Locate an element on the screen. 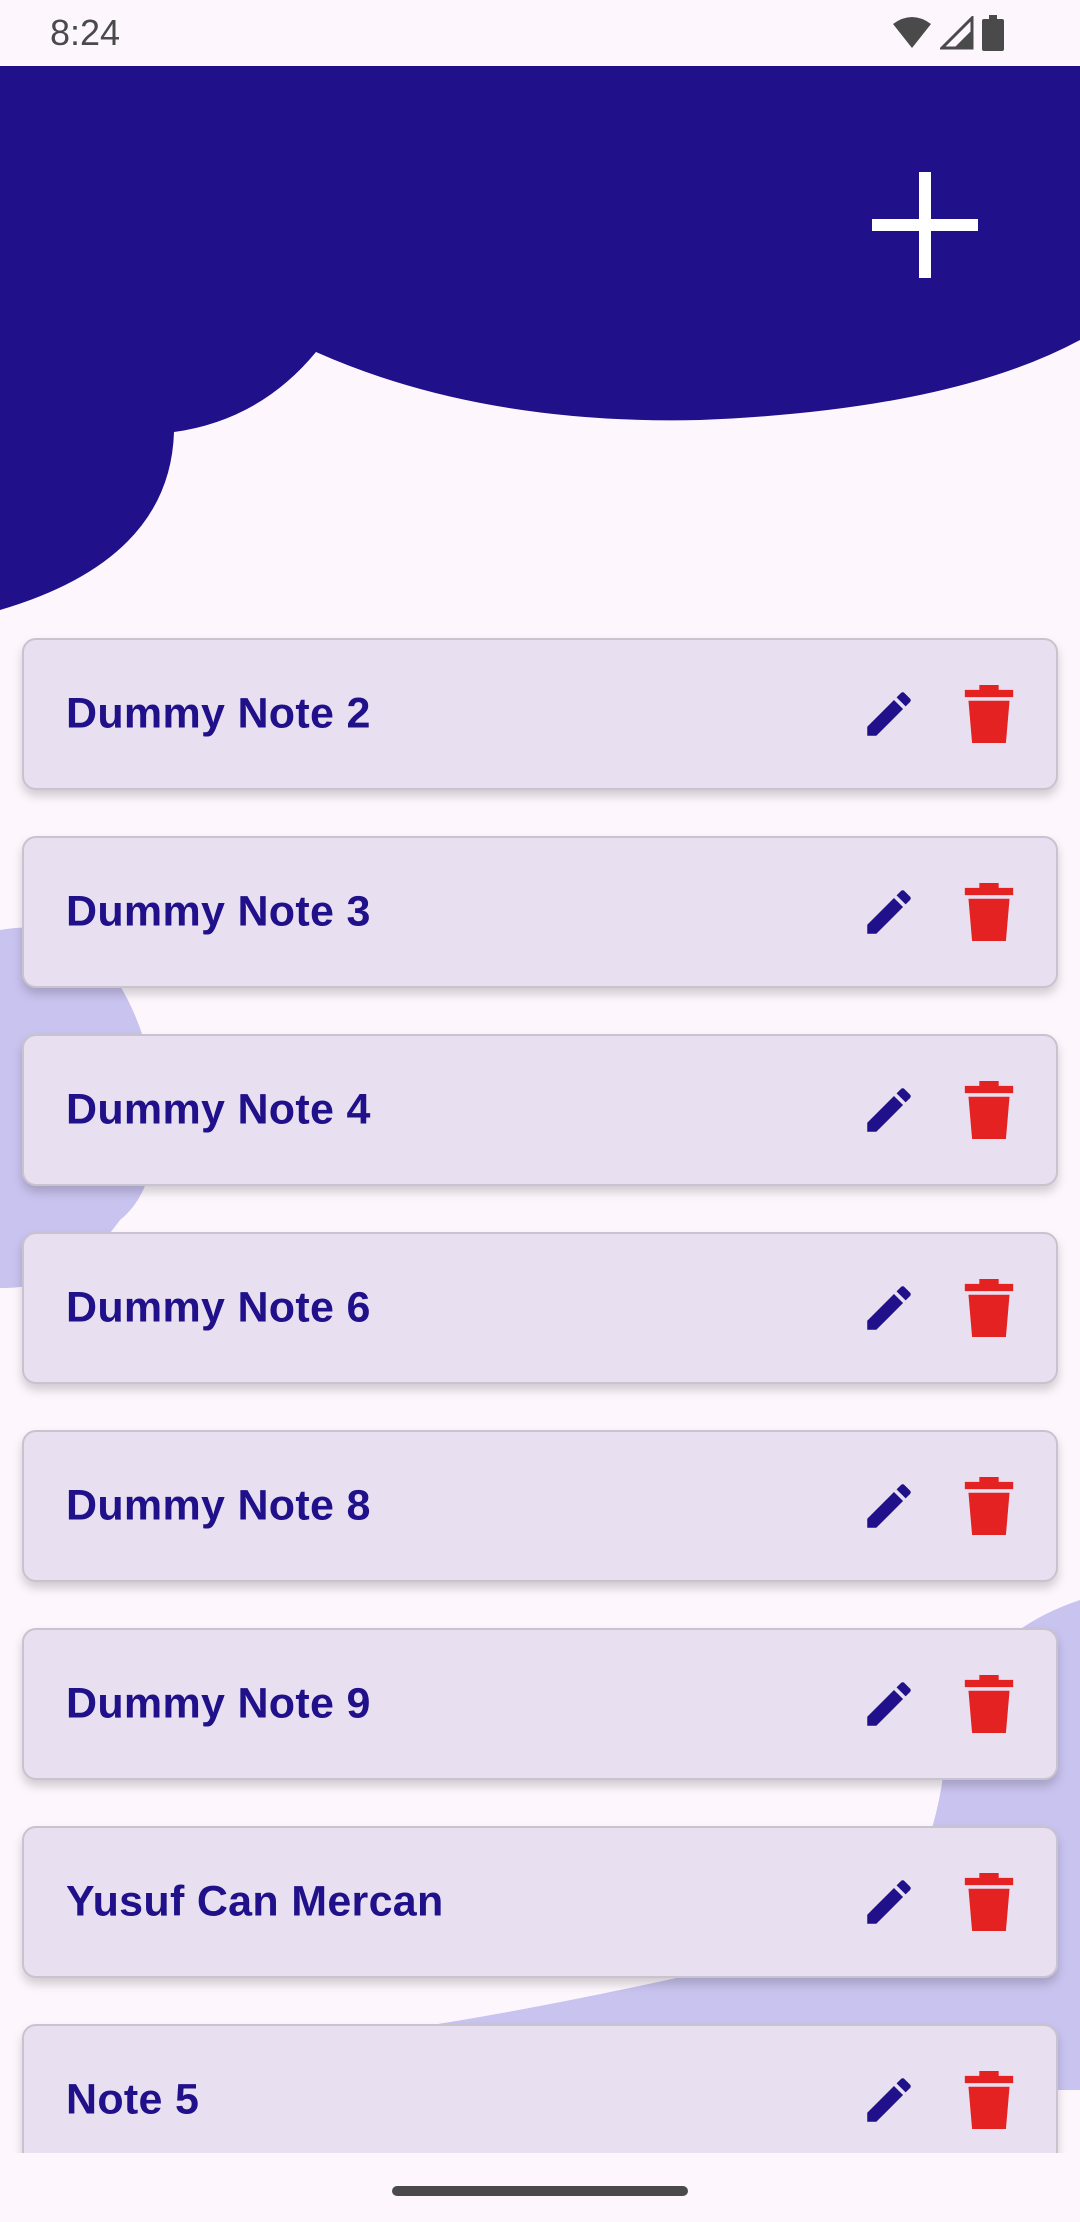 Image resolution: width=1080 pixels, height=2222 pixels. note-title: Dummy Note 4 is located at coordinates (218, 1109).